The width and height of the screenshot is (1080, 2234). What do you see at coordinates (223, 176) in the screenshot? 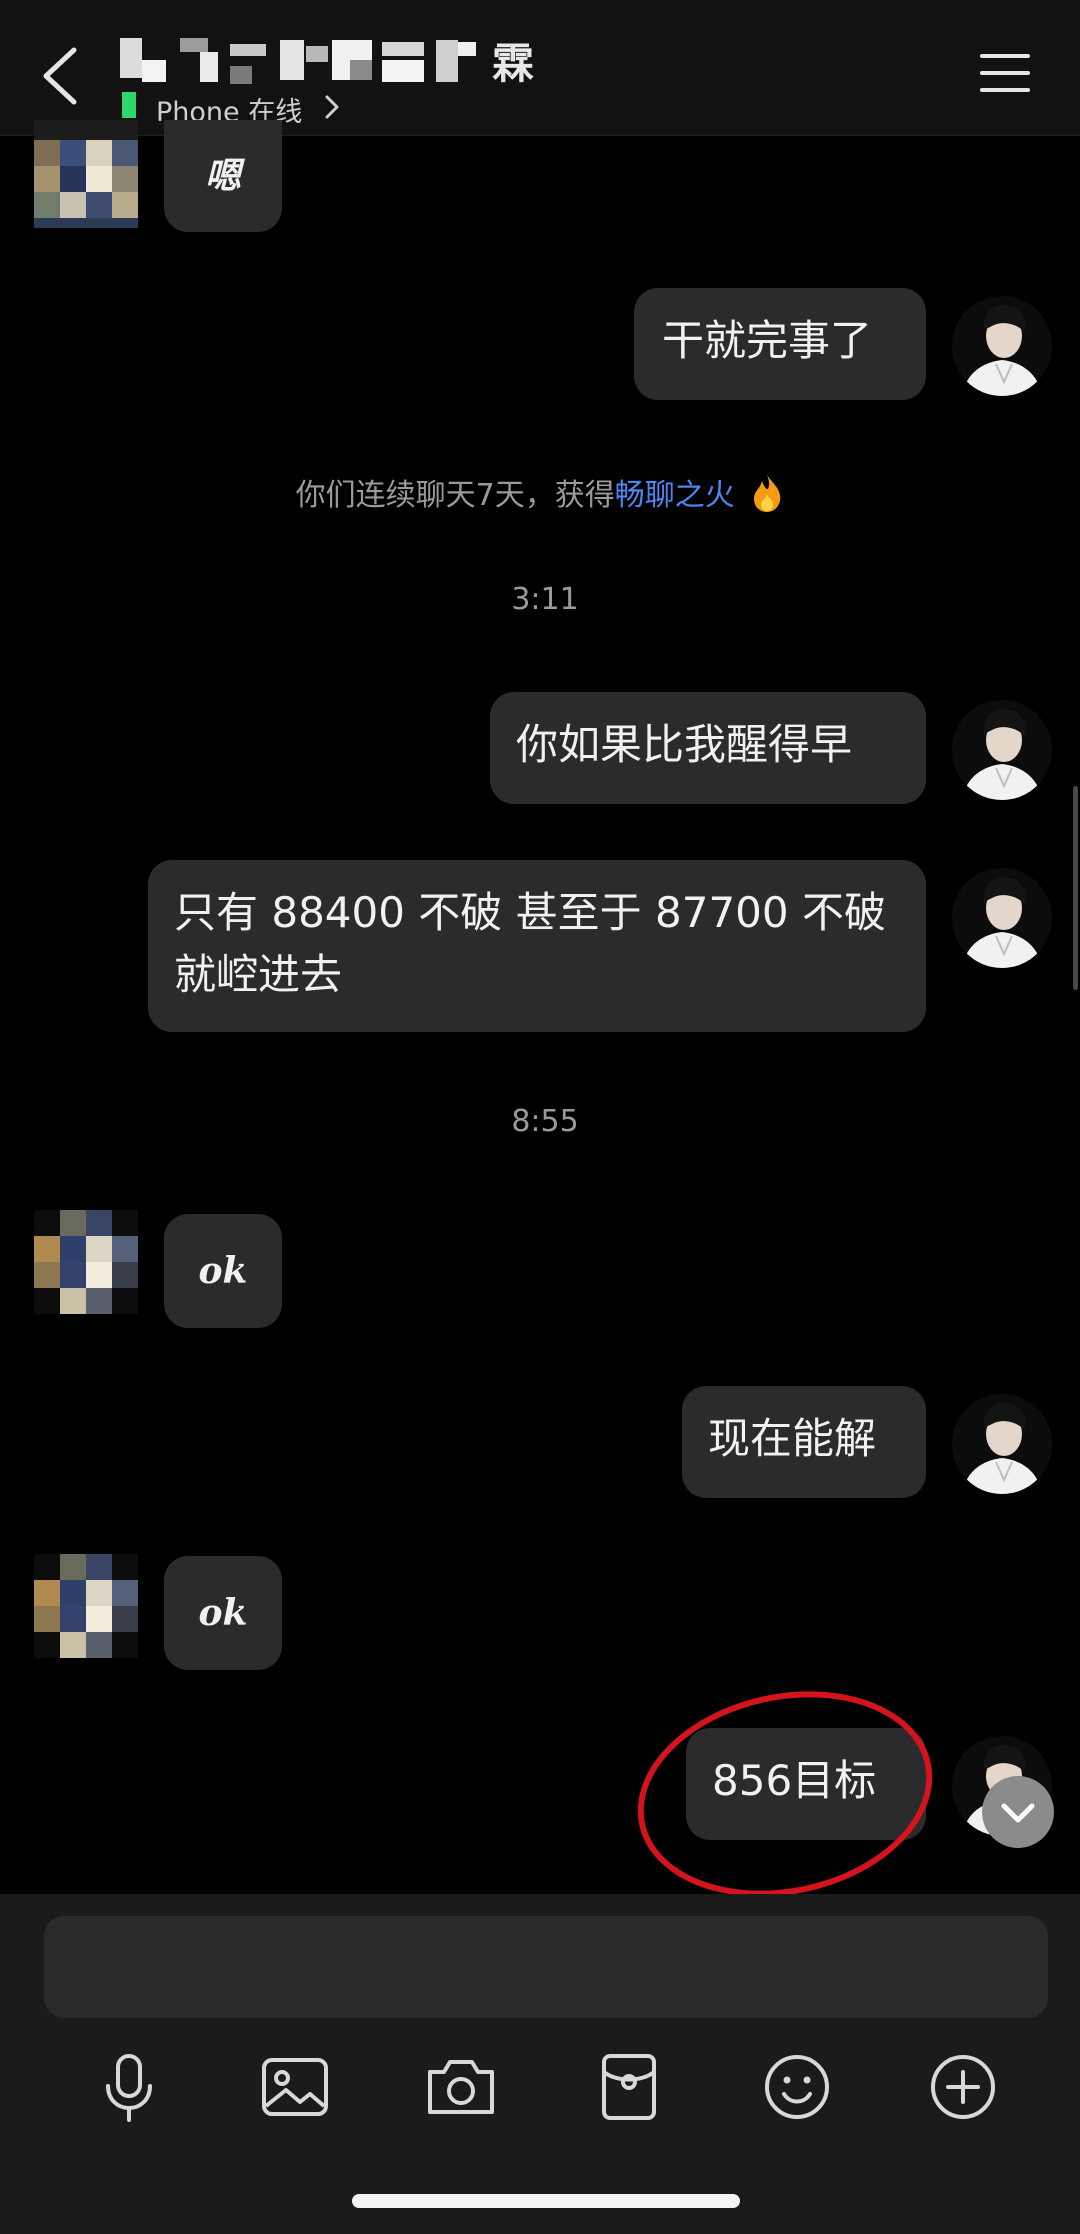
I see `message-bubble: 嗯` at bounding box center [223, 176].